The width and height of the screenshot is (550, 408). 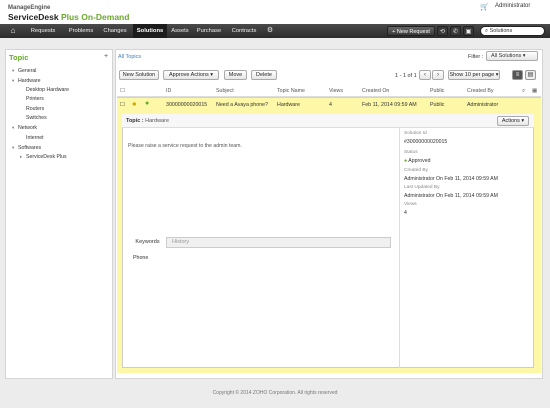 I want to click on user-menu: Administrator, so click(x=512, y=6).